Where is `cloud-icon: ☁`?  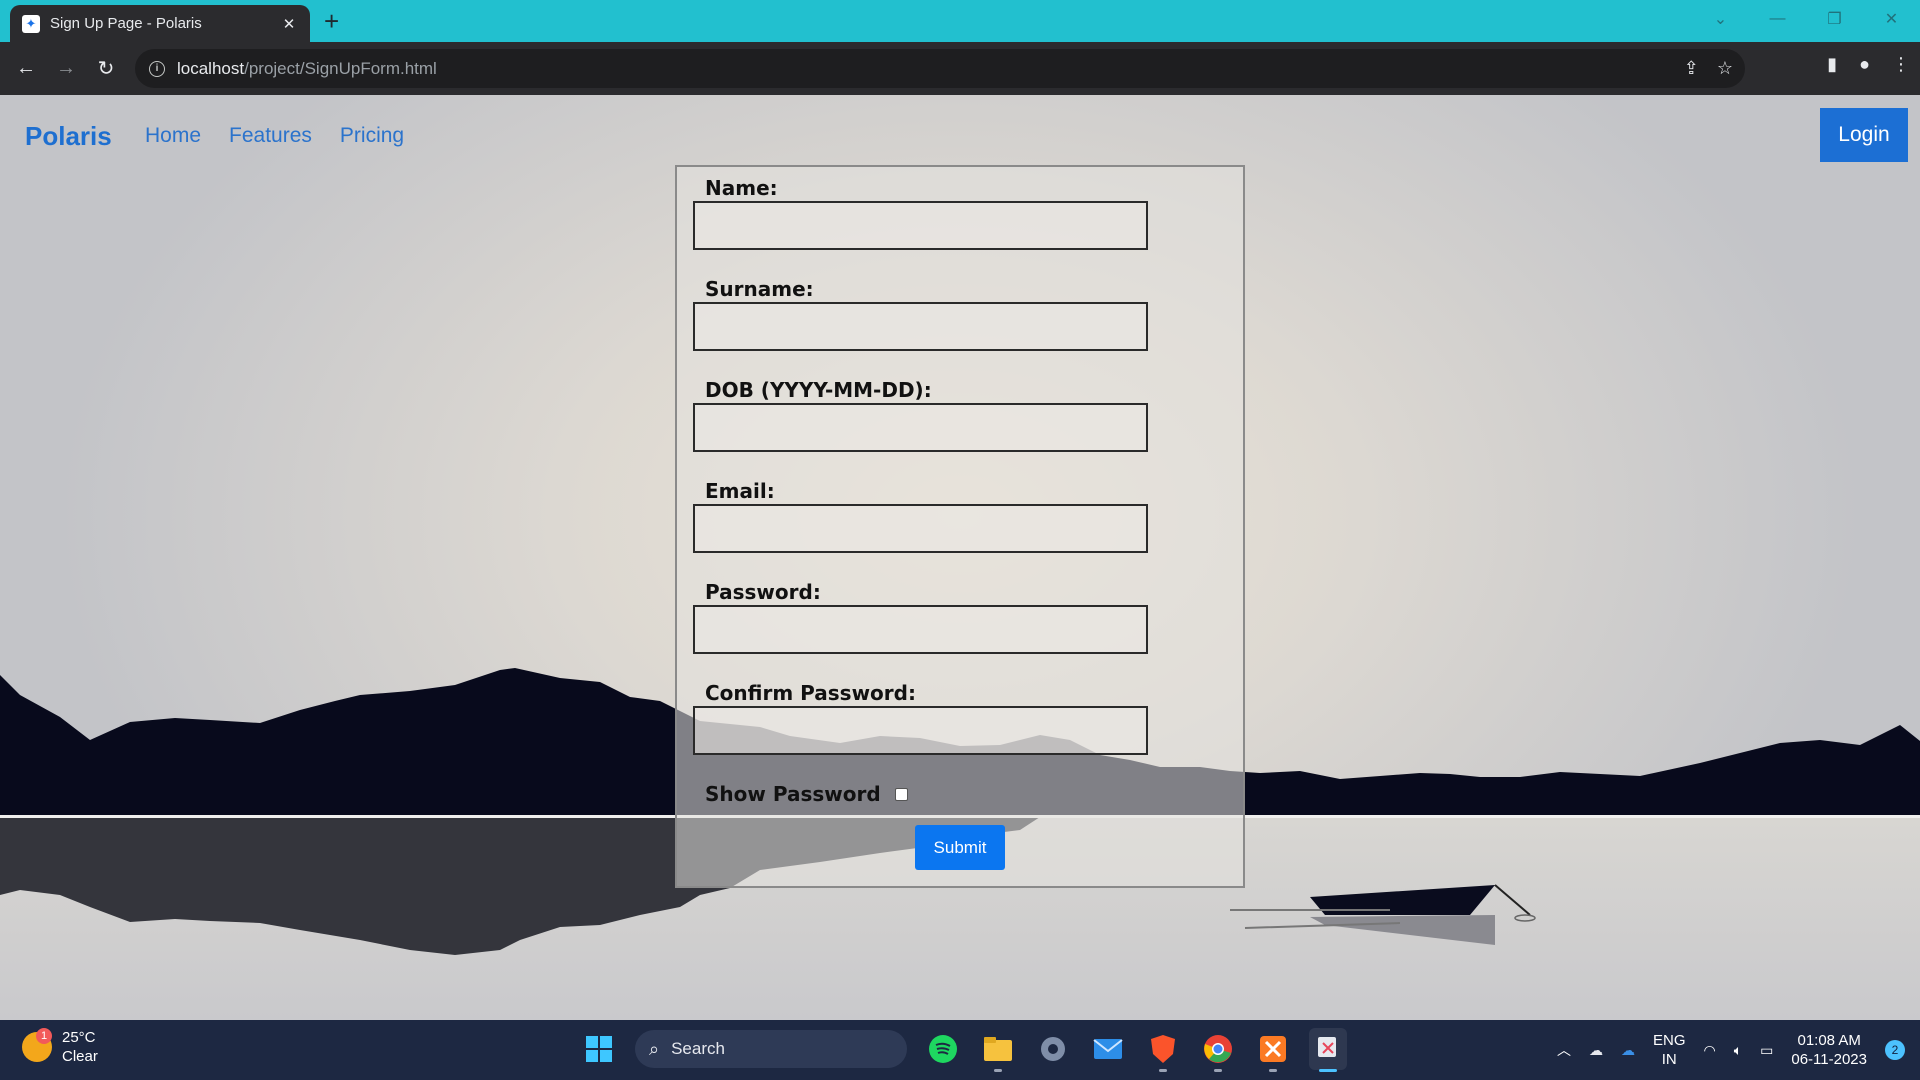 cloud-icon: ☁ is located at coordinates (1596, 1050).